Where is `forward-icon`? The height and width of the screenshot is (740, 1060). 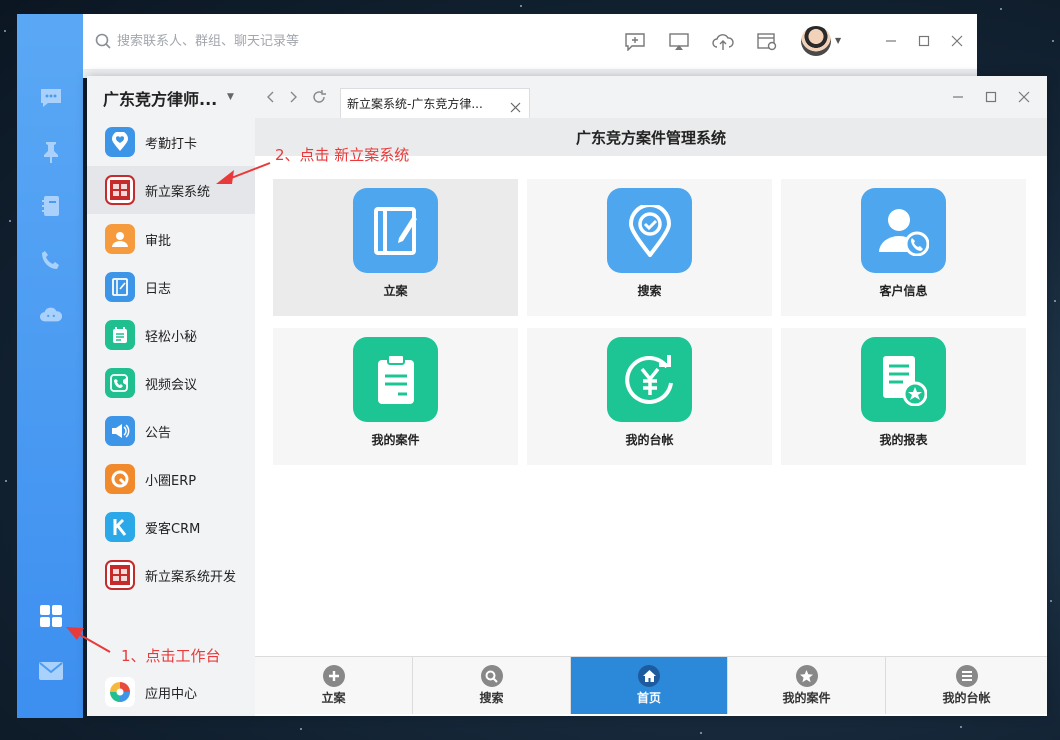 forward-icon is located at coordinates (294, 97).